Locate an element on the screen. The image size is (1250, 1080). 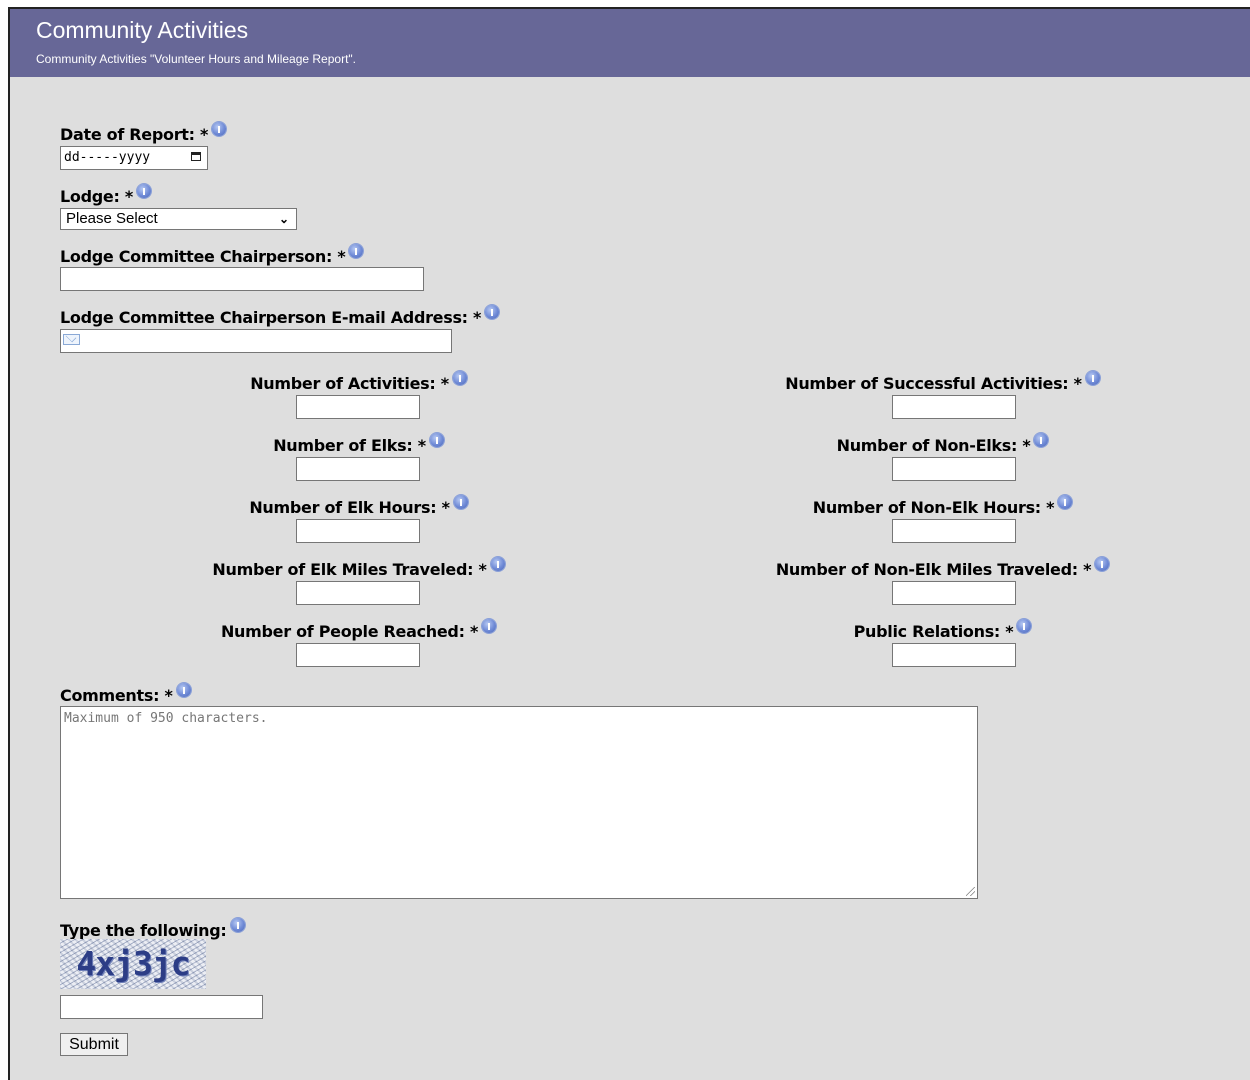
number-of-activities-input is located at coordinates (358, 407).